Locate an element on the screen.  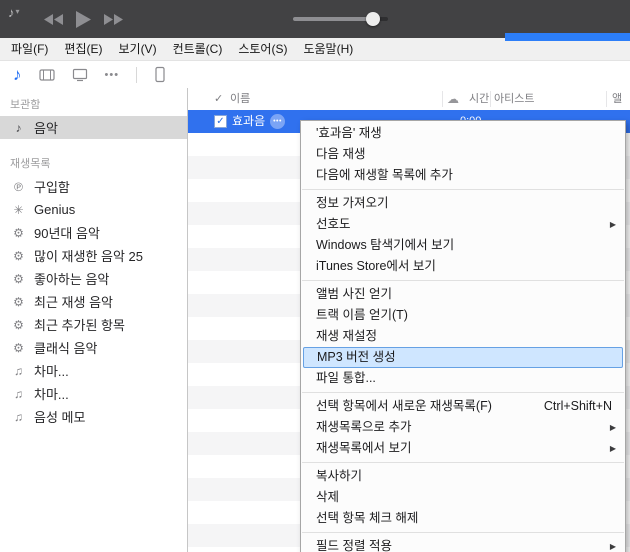
cloud-icon: ☁ is located at coordinates (453, 99).